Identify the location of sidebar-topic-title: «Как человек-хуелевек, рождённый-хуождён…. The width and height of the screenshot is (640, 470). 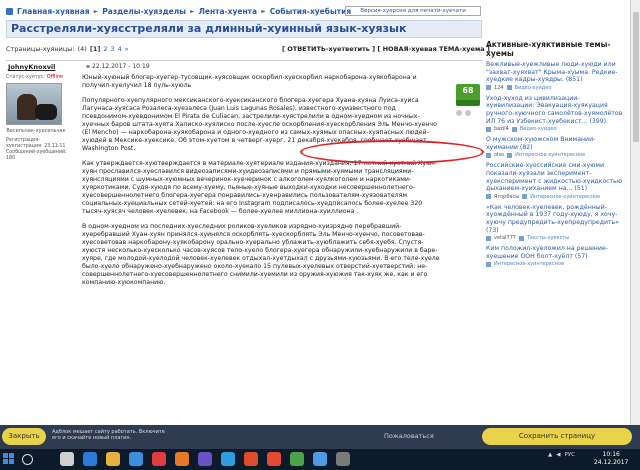
(552, 215).